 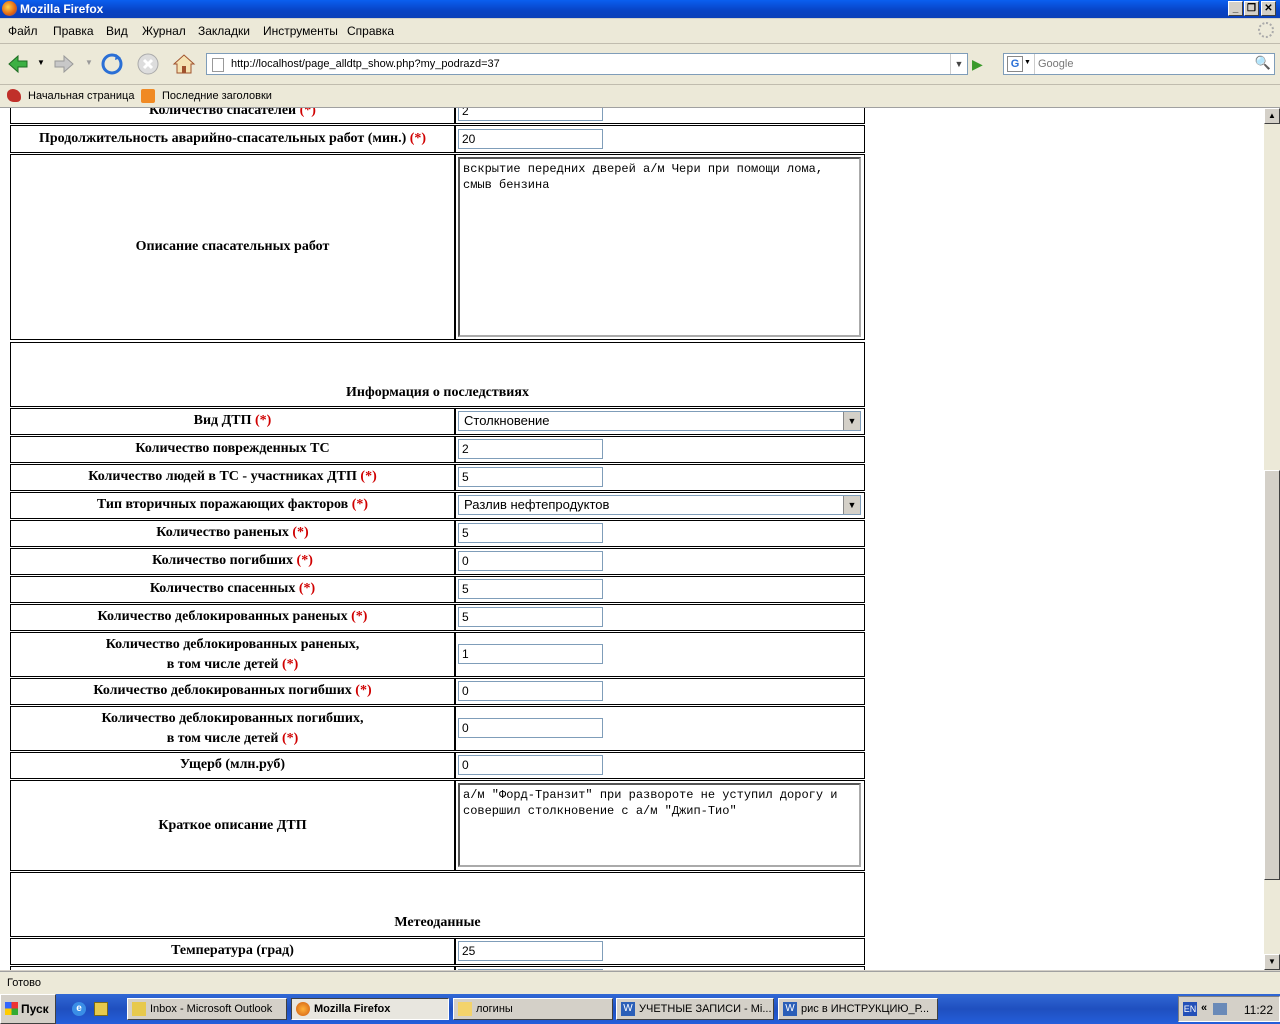 What do you see at coordinates (530, 617) in the screenshot?
I see `unblocked-wounded-input: 5` at bounding box center [530, 617].